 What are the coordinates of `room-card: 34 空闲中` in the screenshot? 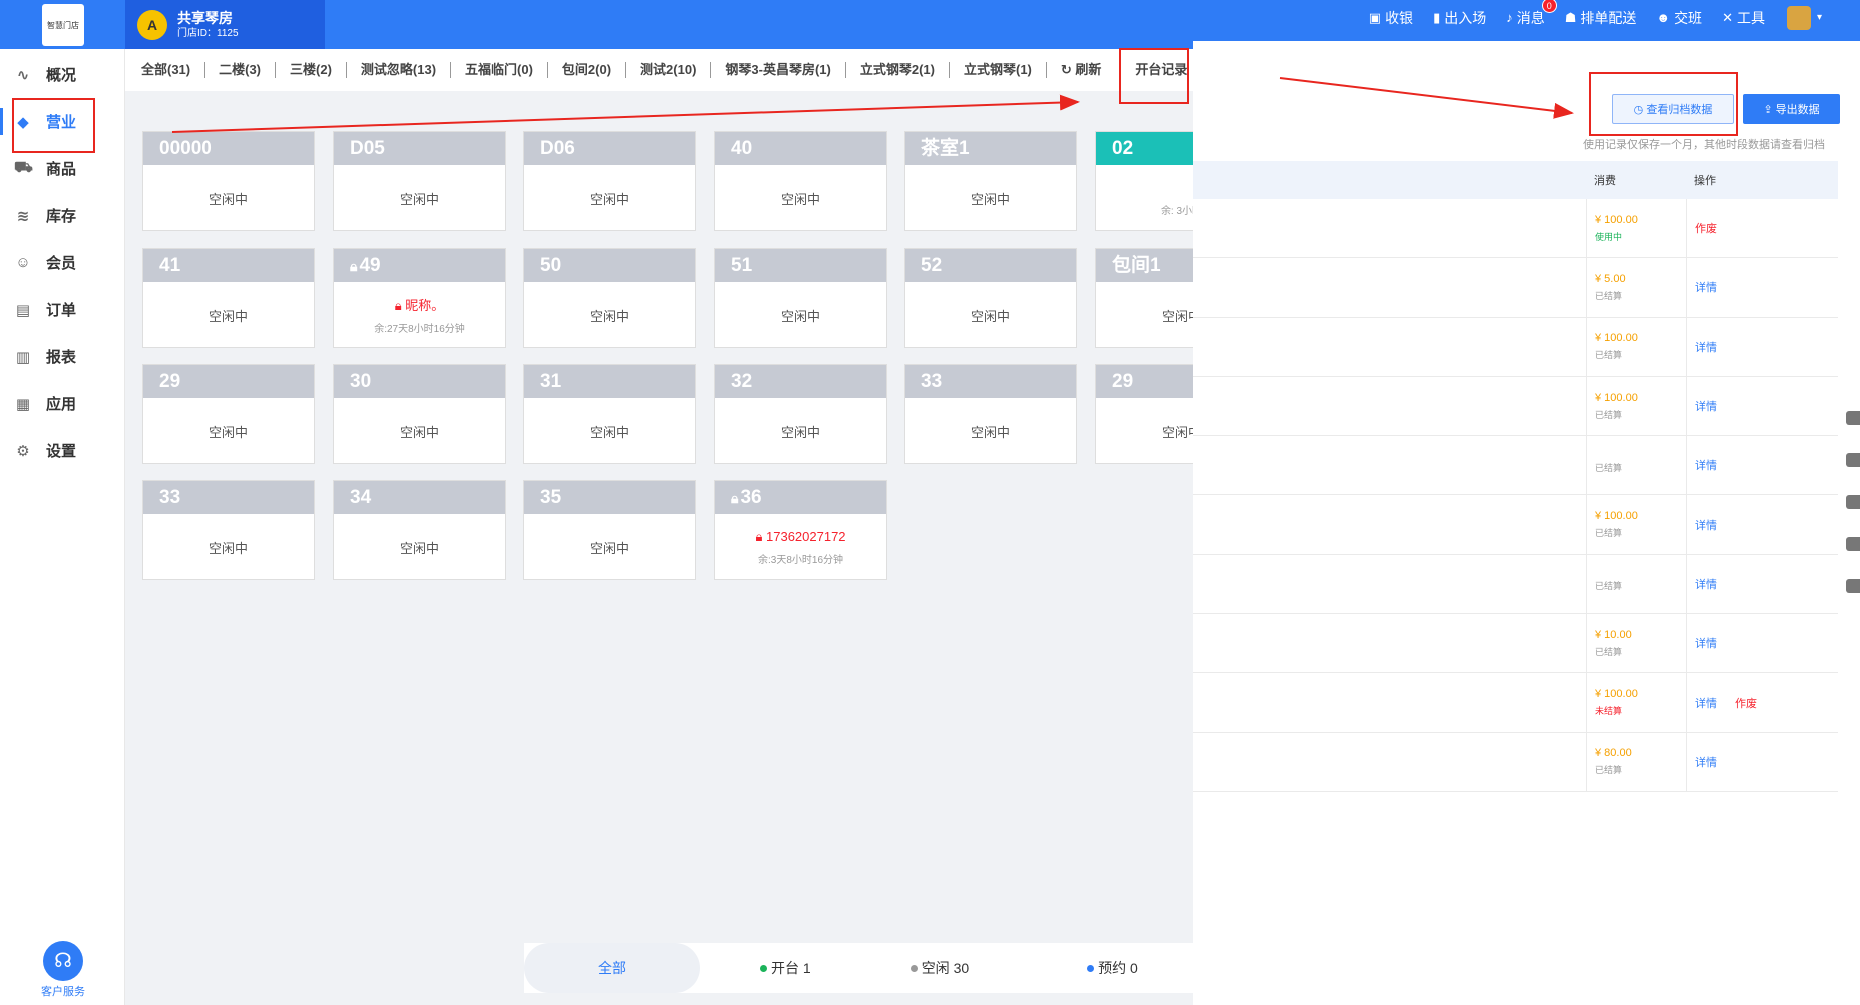 It's located at (419, 530).